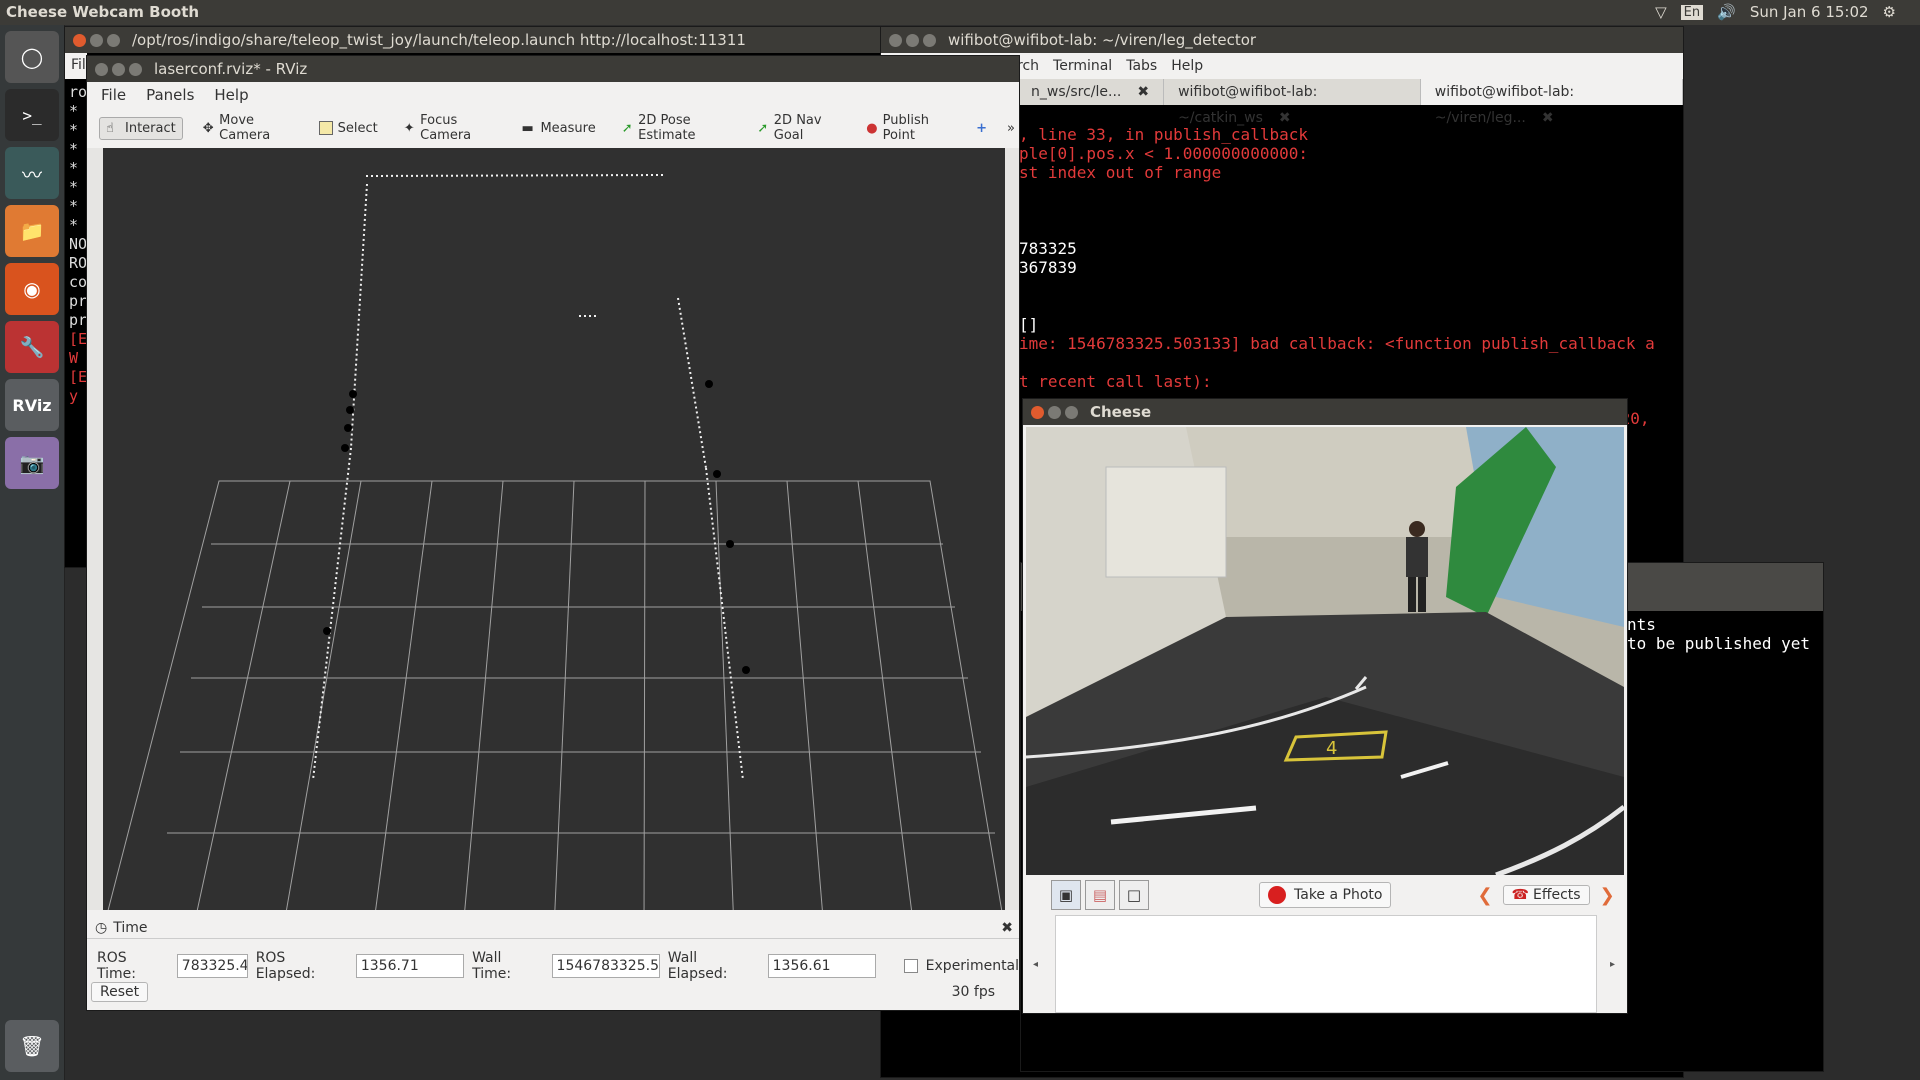 Image resolution: width=1920 pixels, height=1080 pixels. I want to click on wifi-icon: ▽, so click(1661, 12).